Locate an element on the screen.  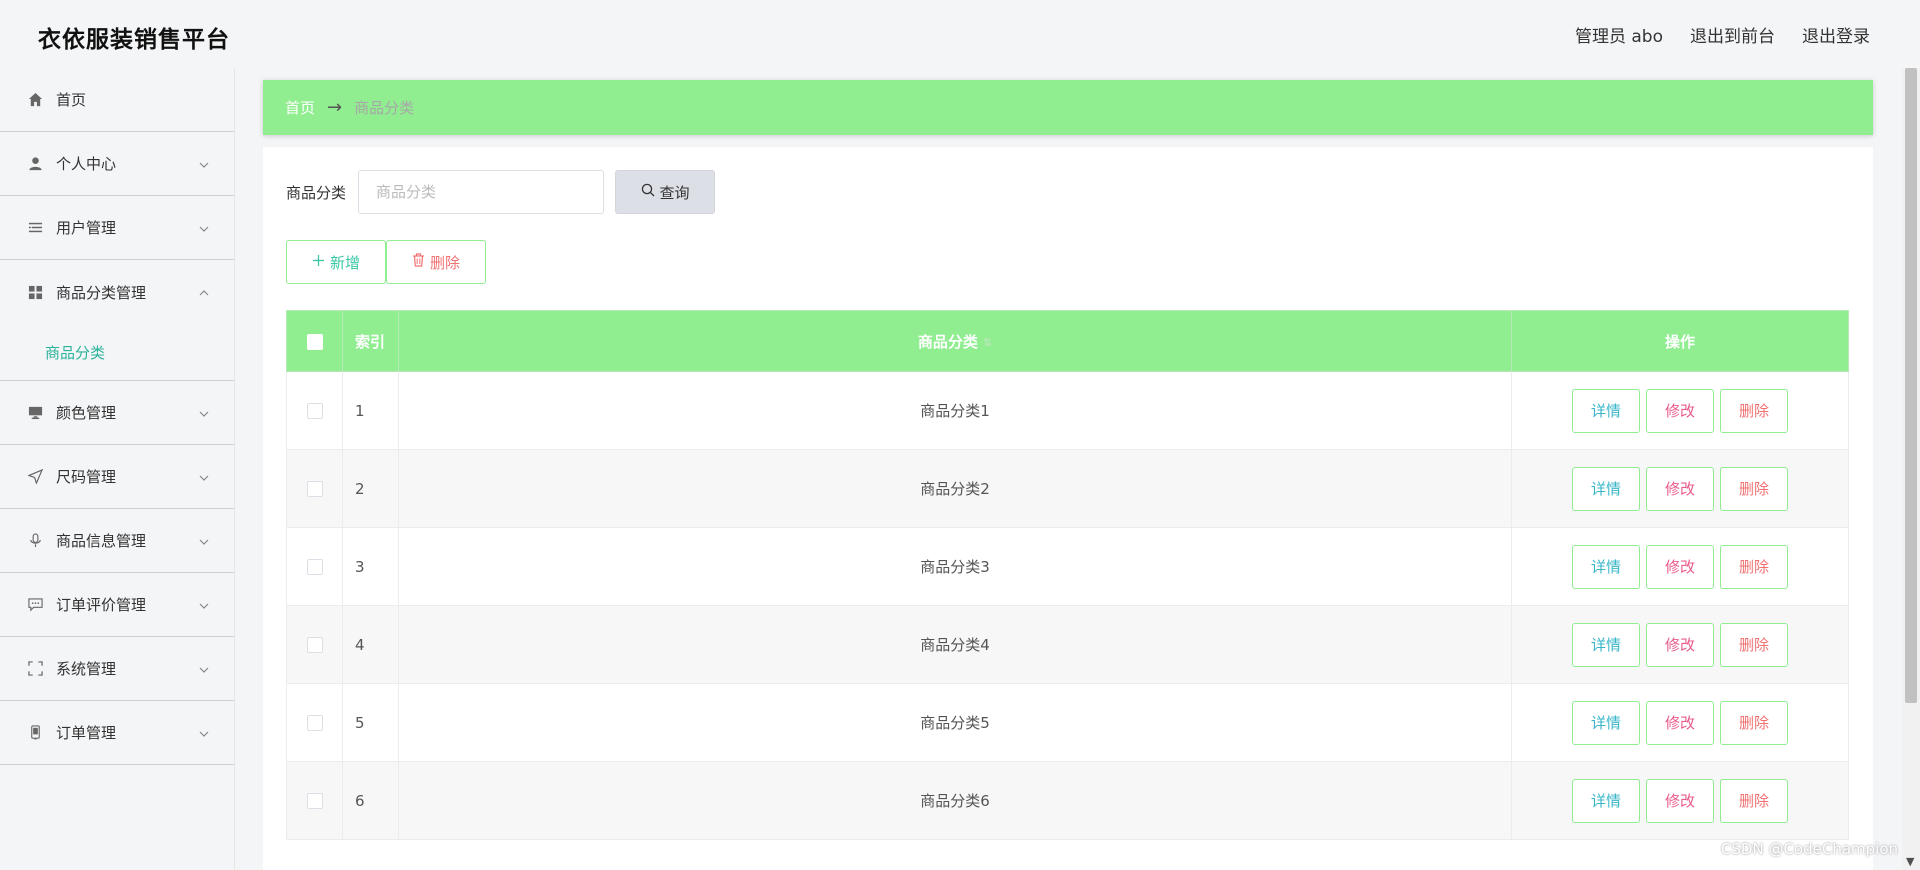
table-header-row: 索引 商品分类 ⇅ 操作 is located at coordinates (1067, 341).